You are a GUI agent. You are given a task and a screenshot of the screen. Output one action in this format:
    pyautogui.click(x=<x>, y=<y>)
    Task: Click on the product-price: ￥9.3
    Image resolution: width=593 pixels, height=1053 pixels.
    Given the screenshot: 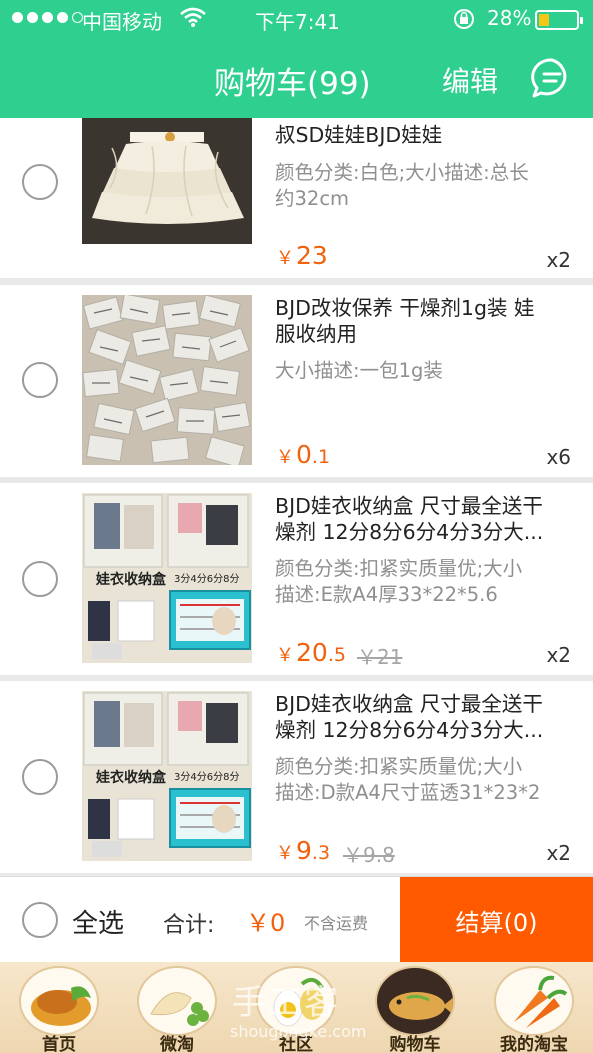 What is the action you would take?
    pyautogui.click(x=303, y=850)
    